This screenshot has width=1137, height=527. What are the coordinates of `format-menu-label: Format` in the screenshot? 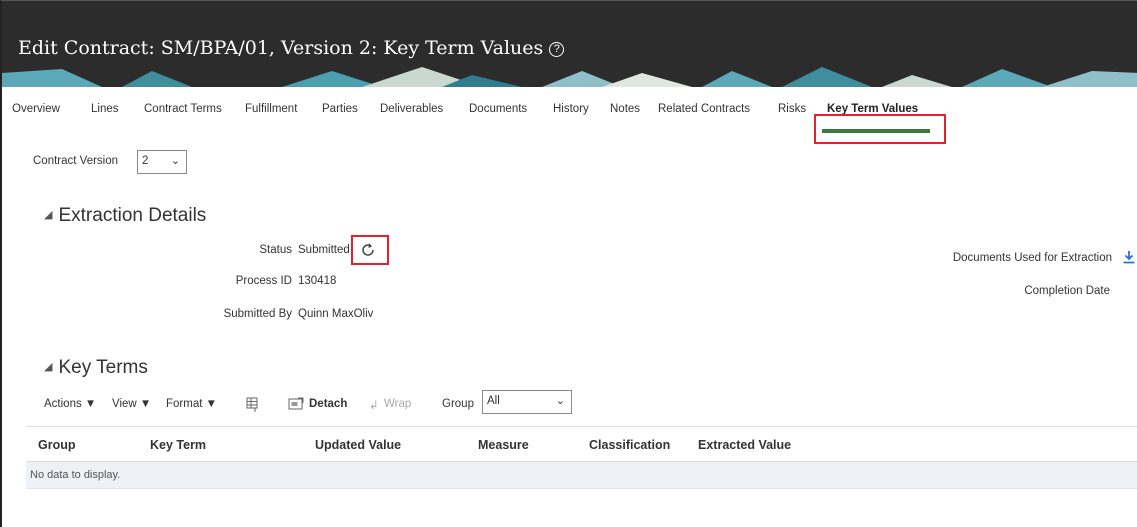 It's located at (184, 404).